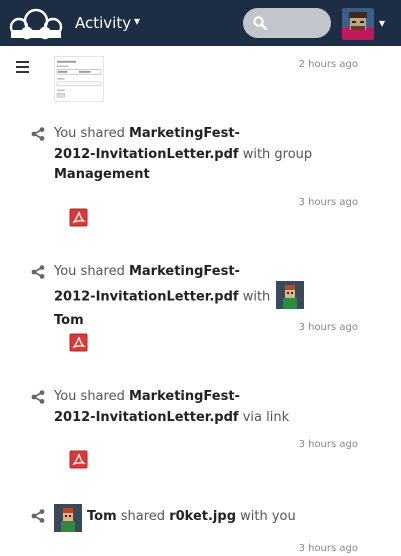  Describe the element at coordinates (36, 23) in the screenshot. I see `owncloud-logo-icon` at that location.